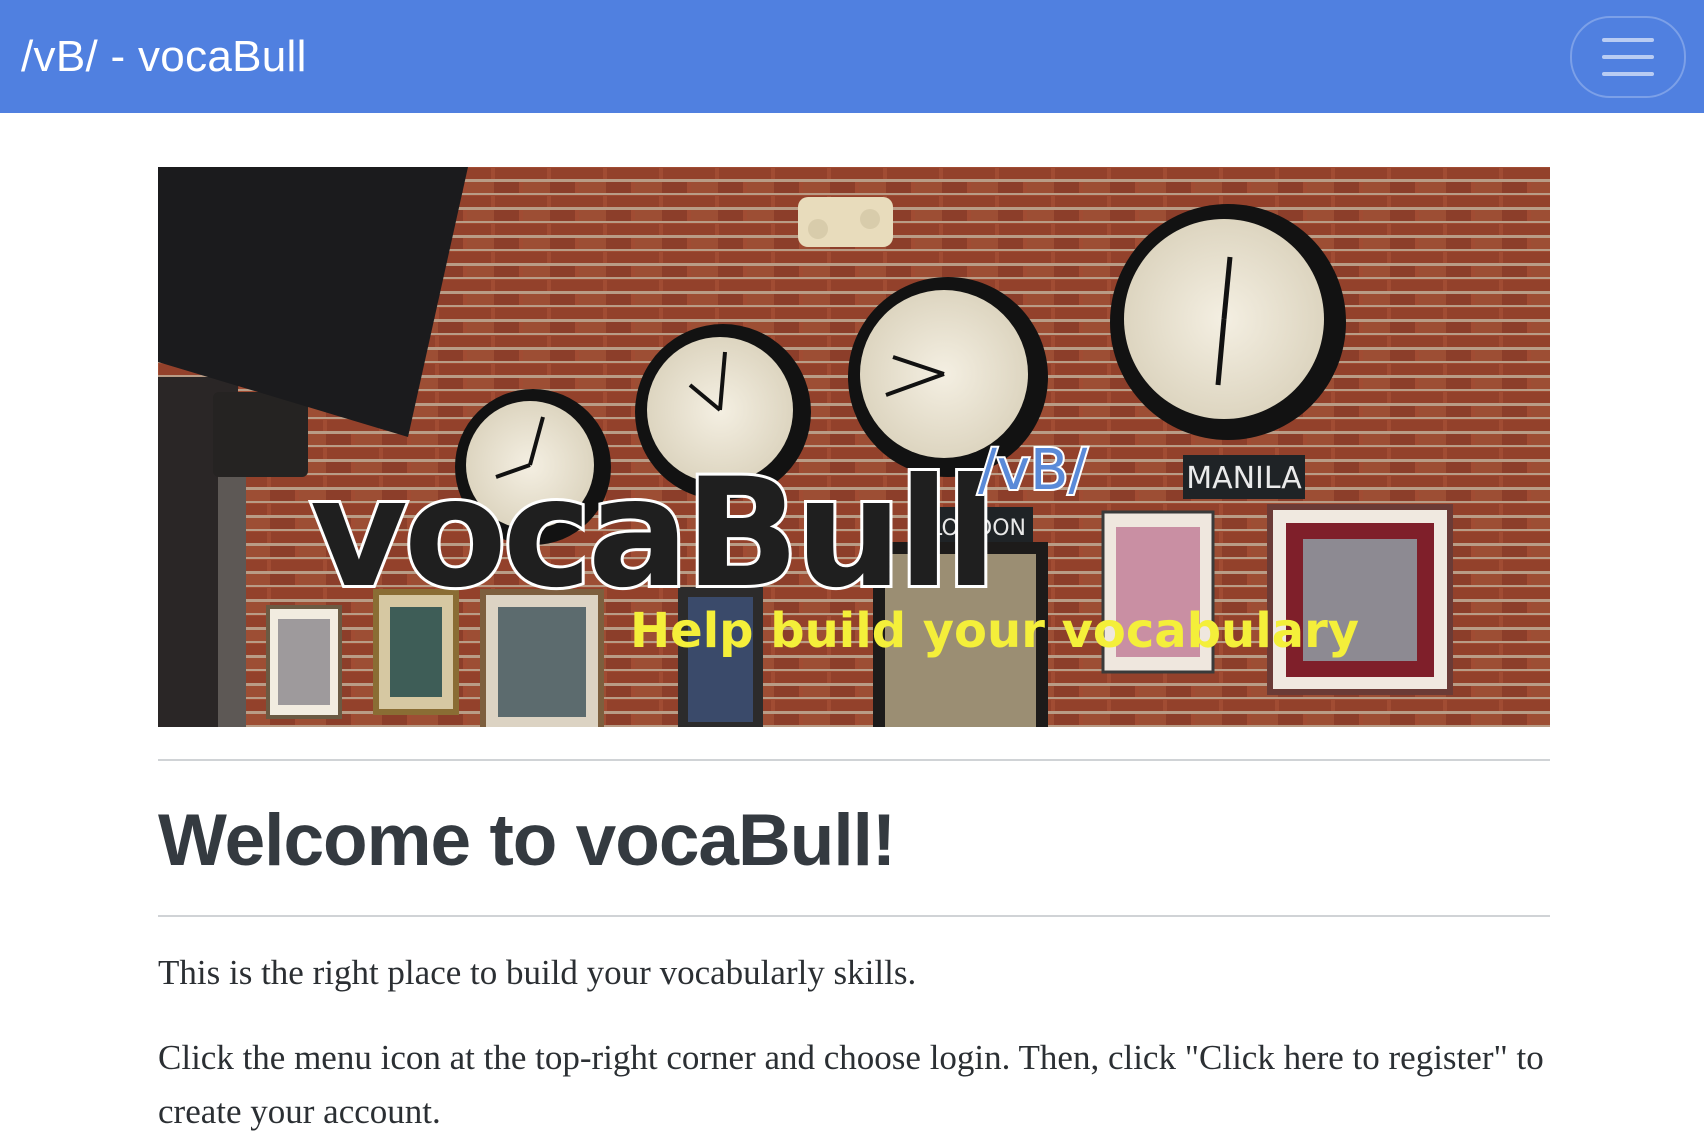  I want to click on navbar-brand: /vB/ - vocaBull, so click(164, 57).